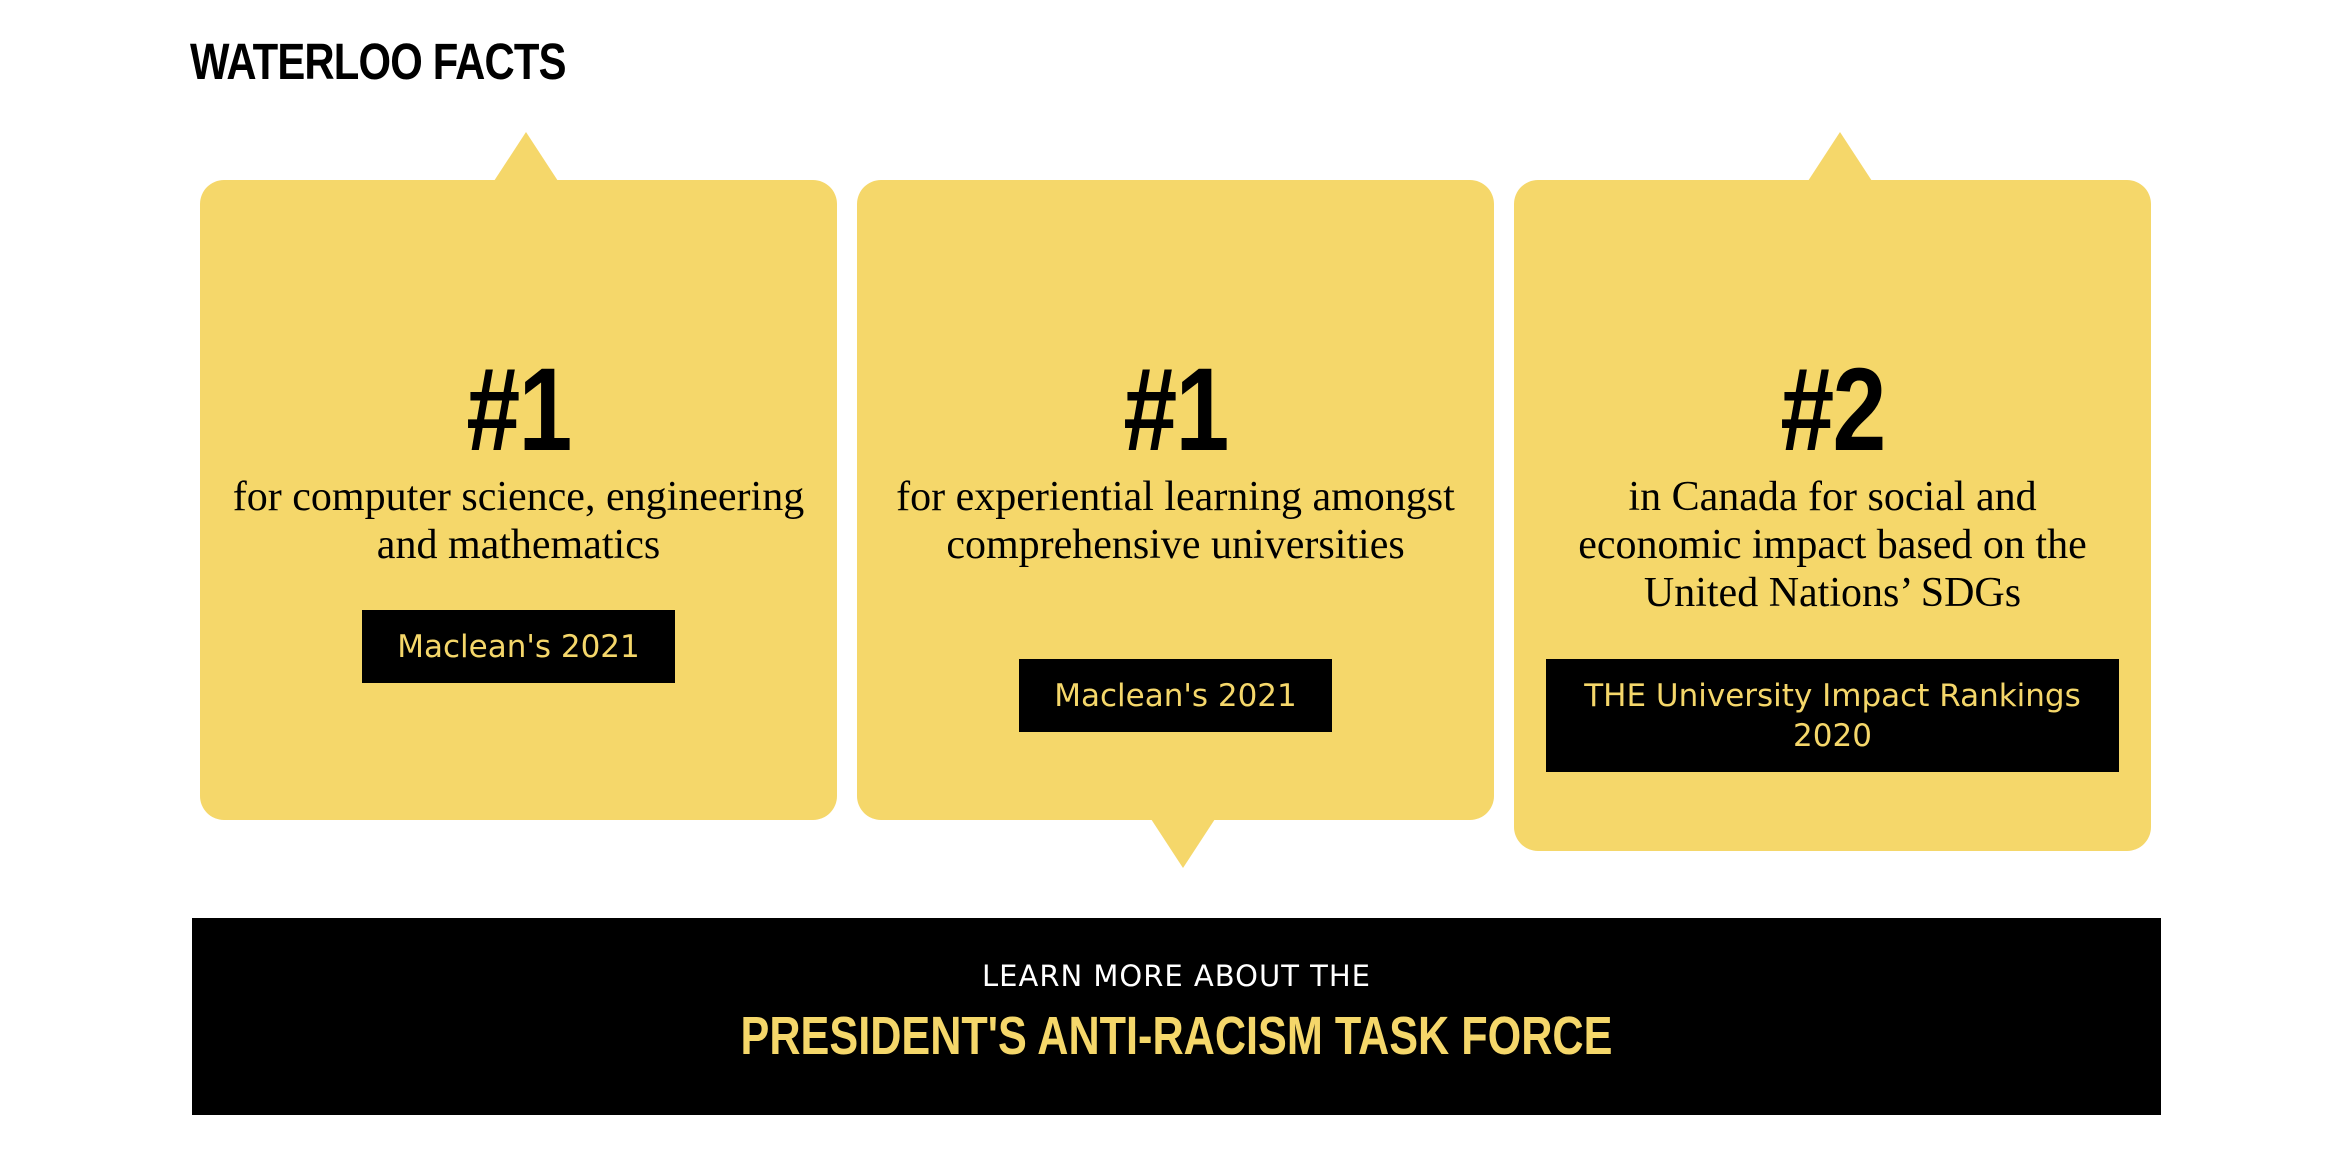  Describe the element at coordinates (1183, 843) in the screenshot. I see `card-pointer-down` at that location.